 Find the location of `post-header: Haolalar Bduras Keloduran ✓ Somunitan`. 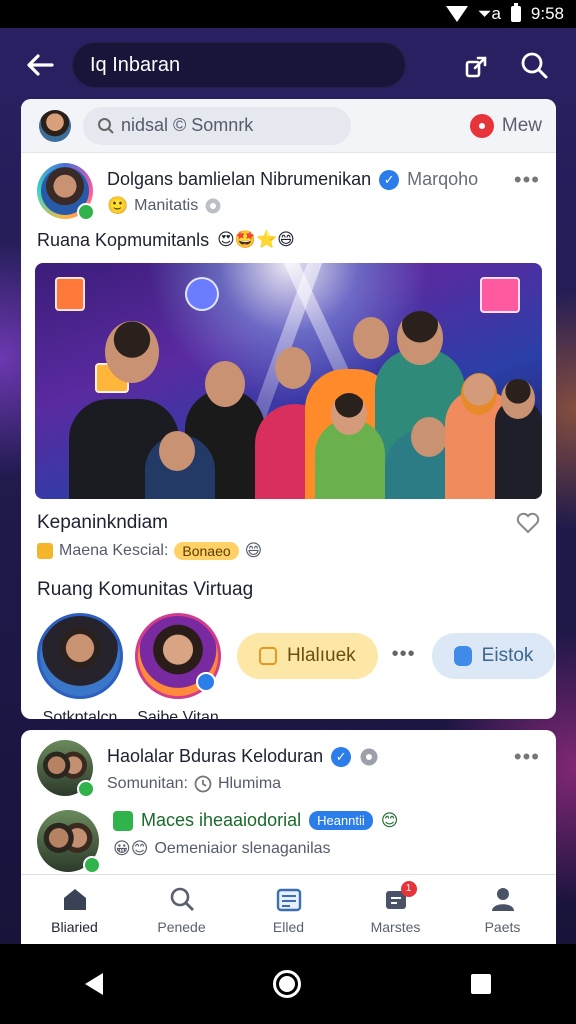

post-header: Haolalar Bduras Keloduran ✓ Somunitan is located at coordinates (288, 765).